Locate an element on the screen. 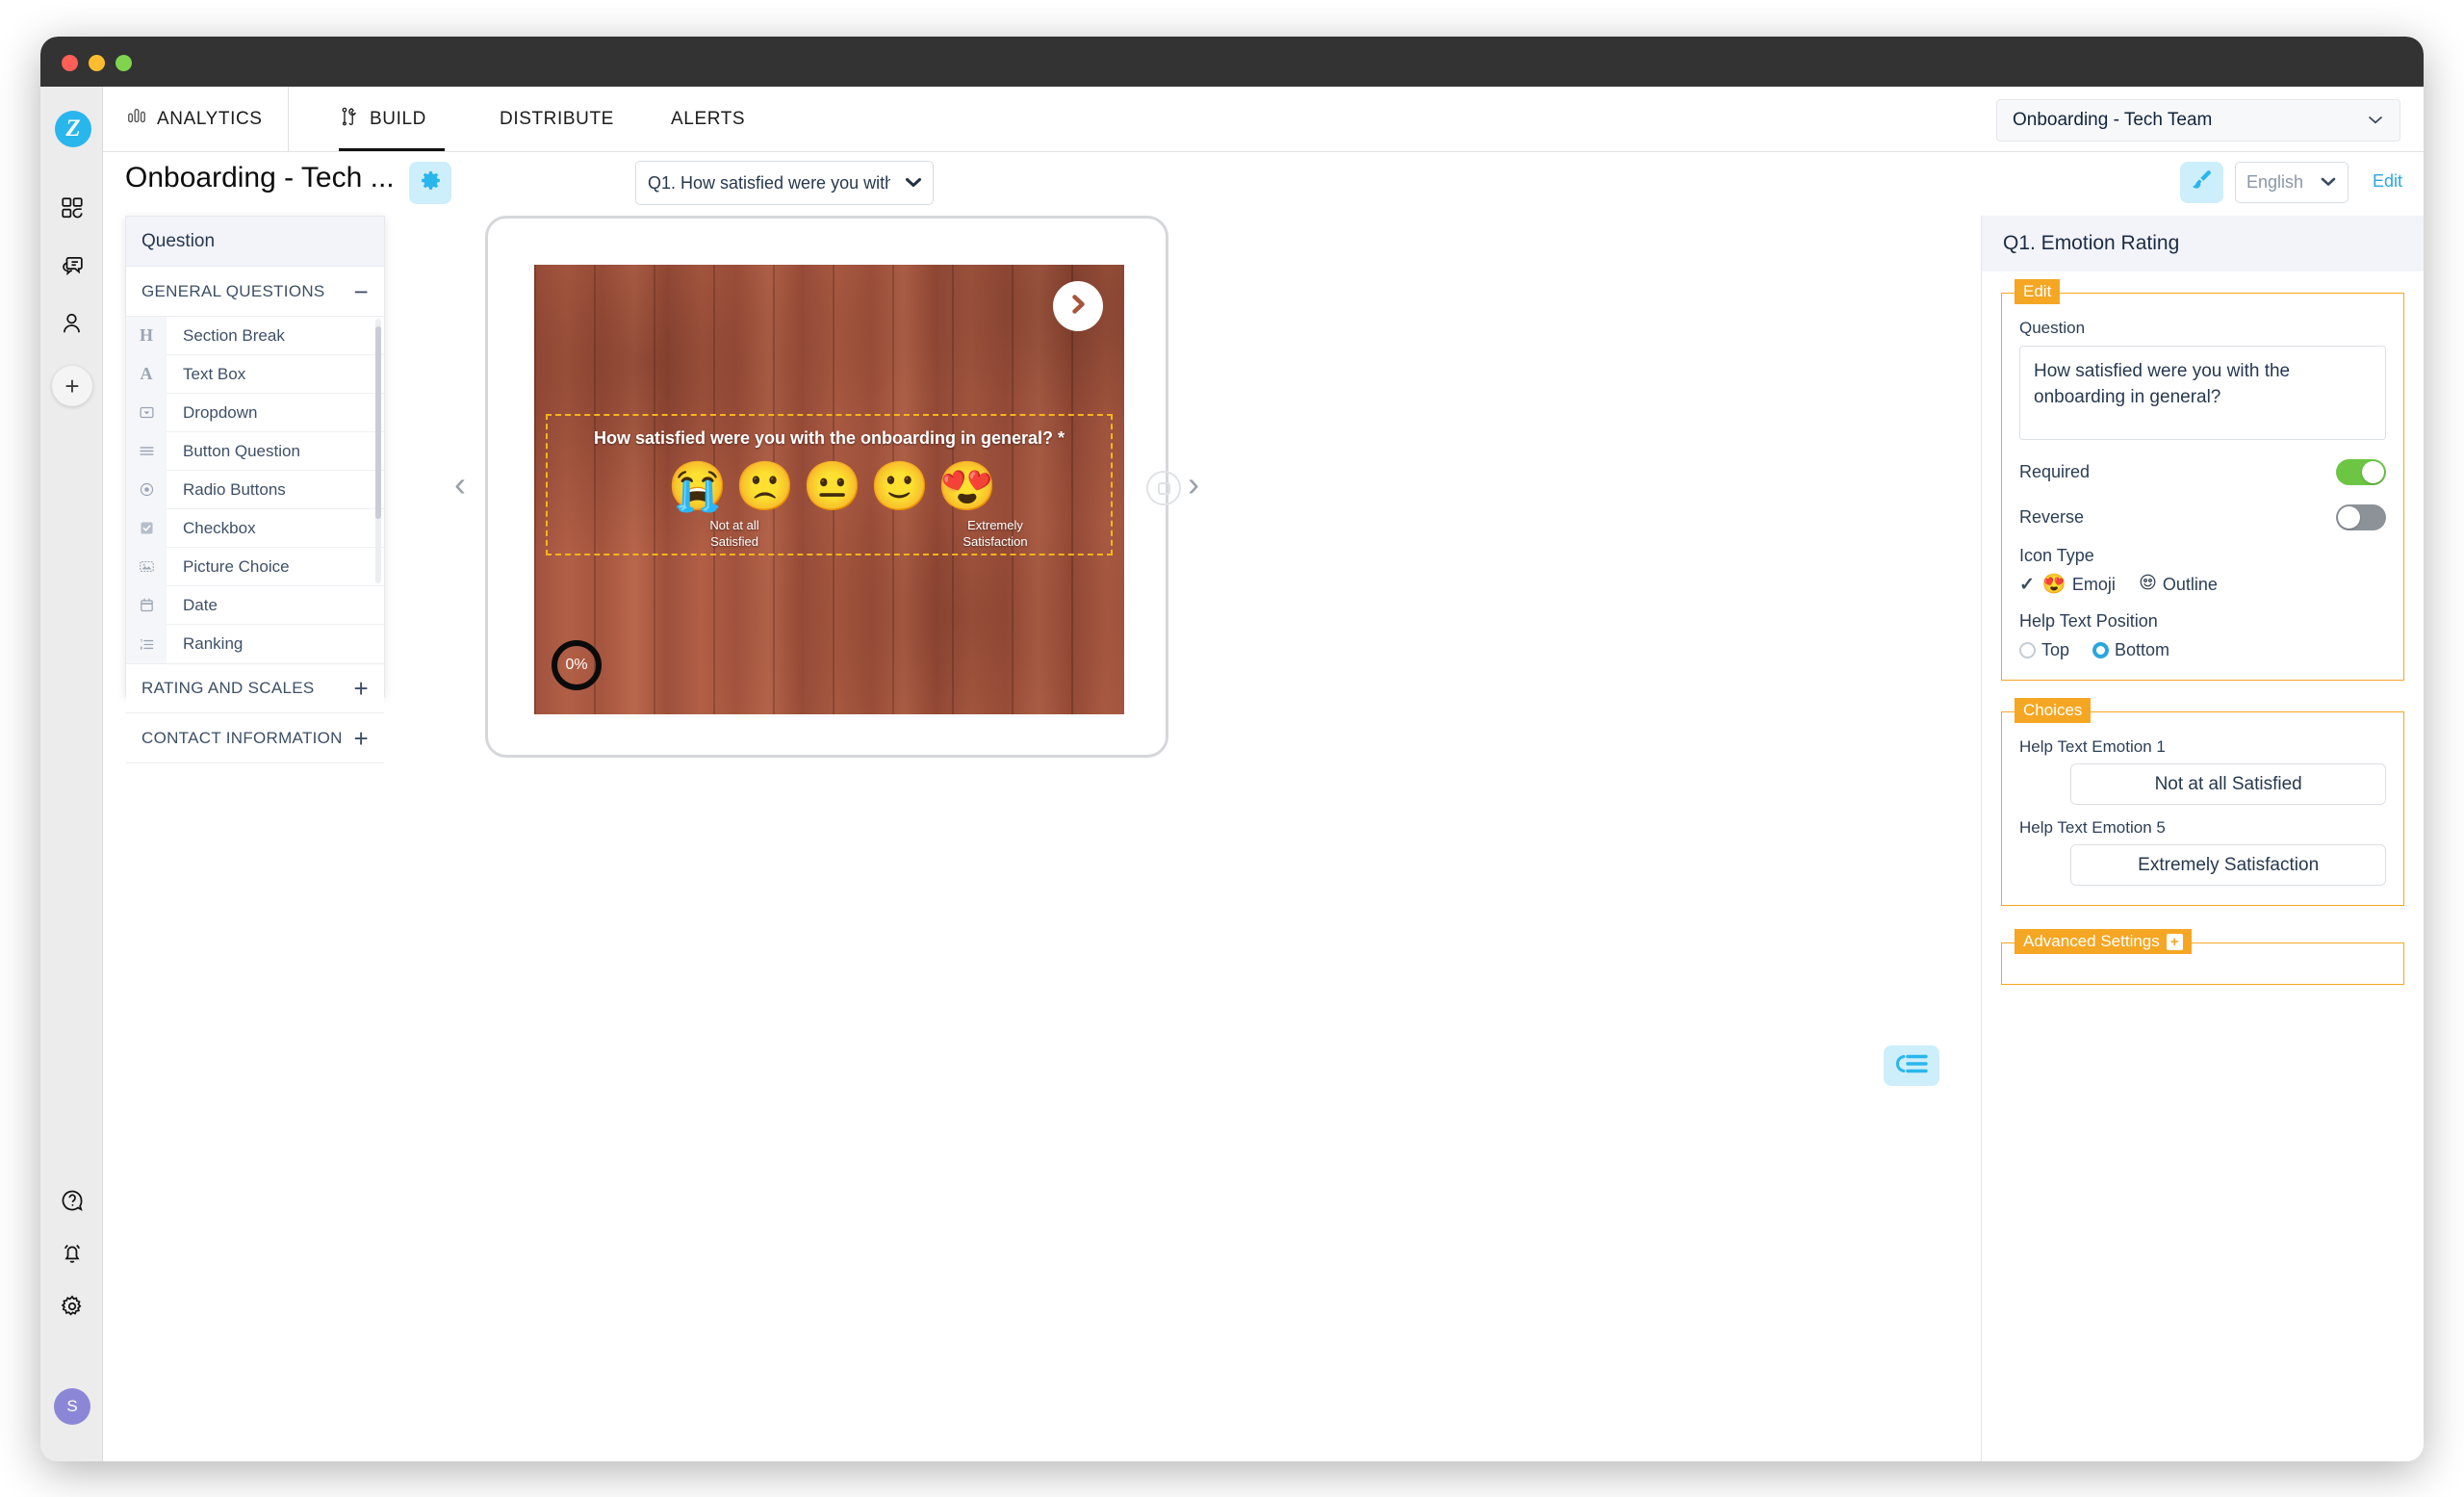 This screenshot has width=2464, height=1497. feedback-icon is located at coordinates (71, 265).